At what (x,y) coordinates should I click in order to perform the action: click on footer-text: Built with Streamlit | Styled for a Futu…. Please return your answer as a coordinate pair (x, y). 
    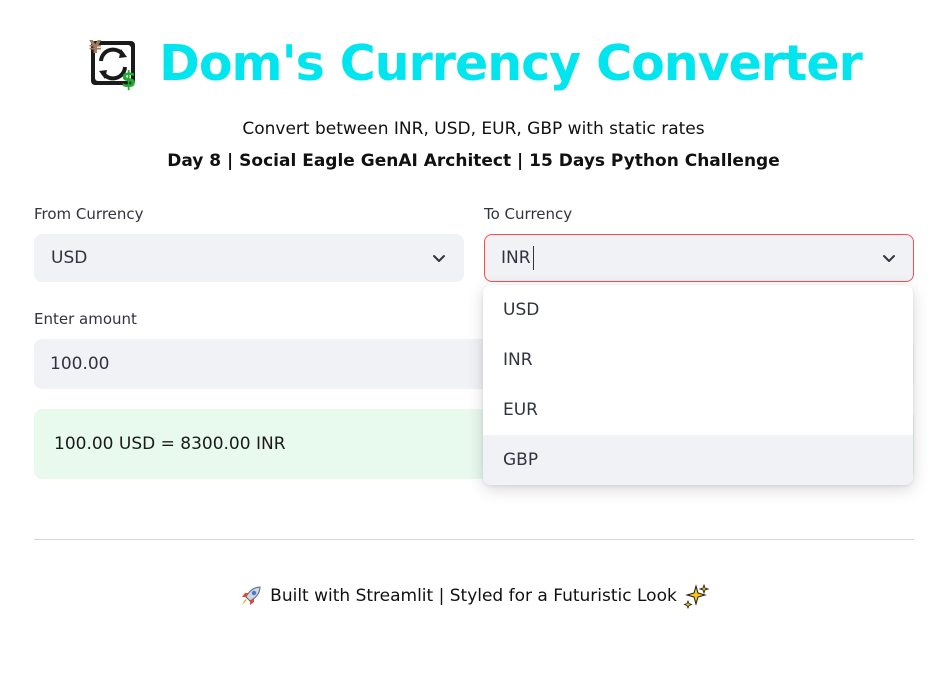
    Looking at the image, I should click on (473, 596).